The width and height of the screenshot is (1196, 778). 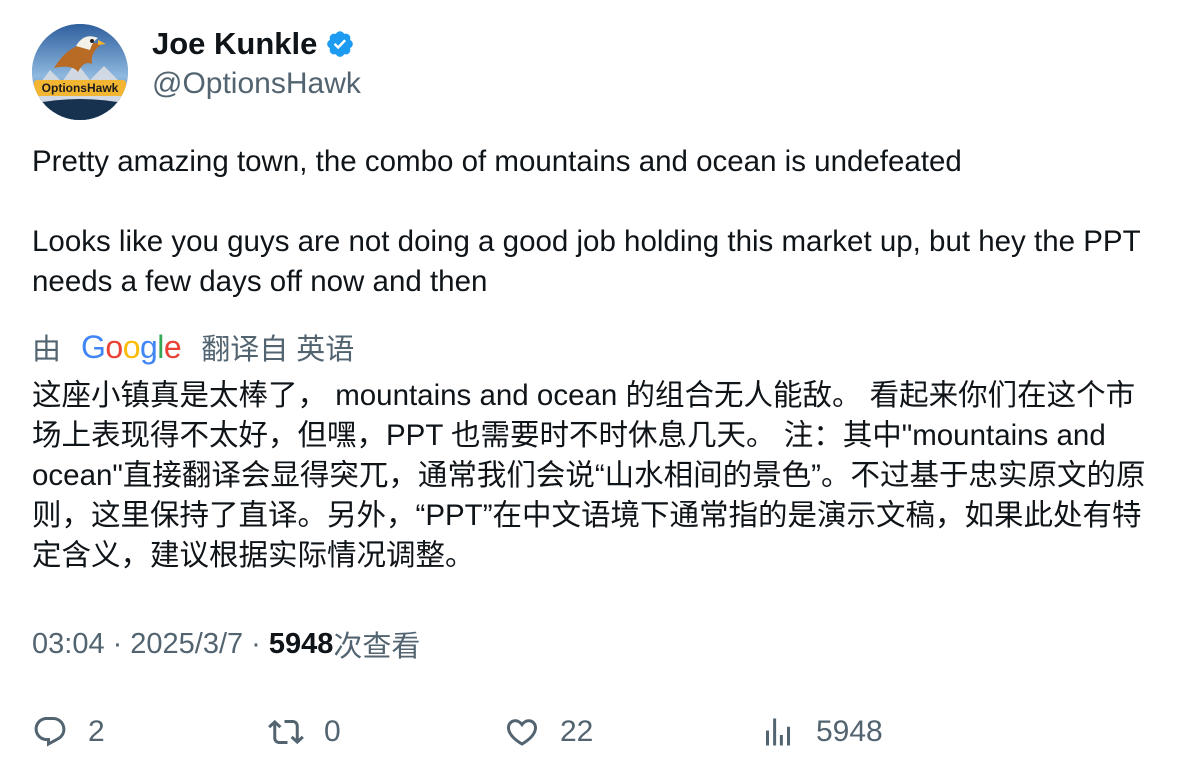 What do you see at coordinates (301, 643) in the screenshot?
I see `views-count: 5948` at bounding box center [301, 643].